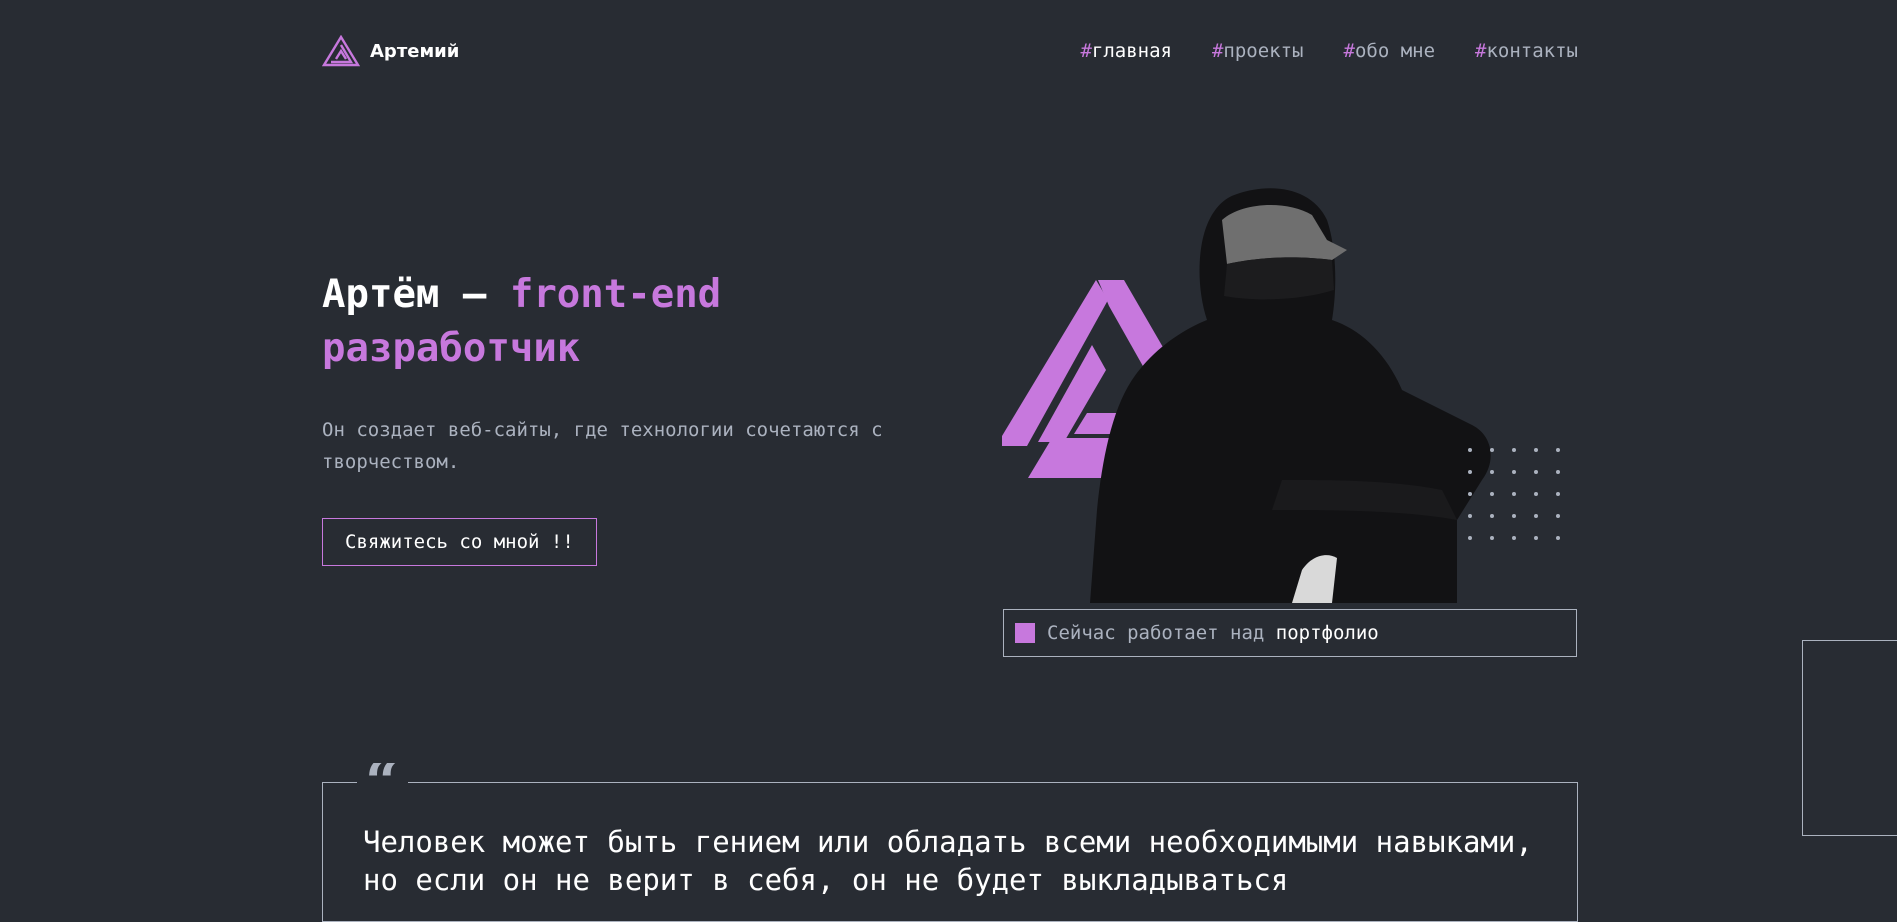 The image size is (1897, 922). I want to click on status-square-icon, so click(1025, 633).